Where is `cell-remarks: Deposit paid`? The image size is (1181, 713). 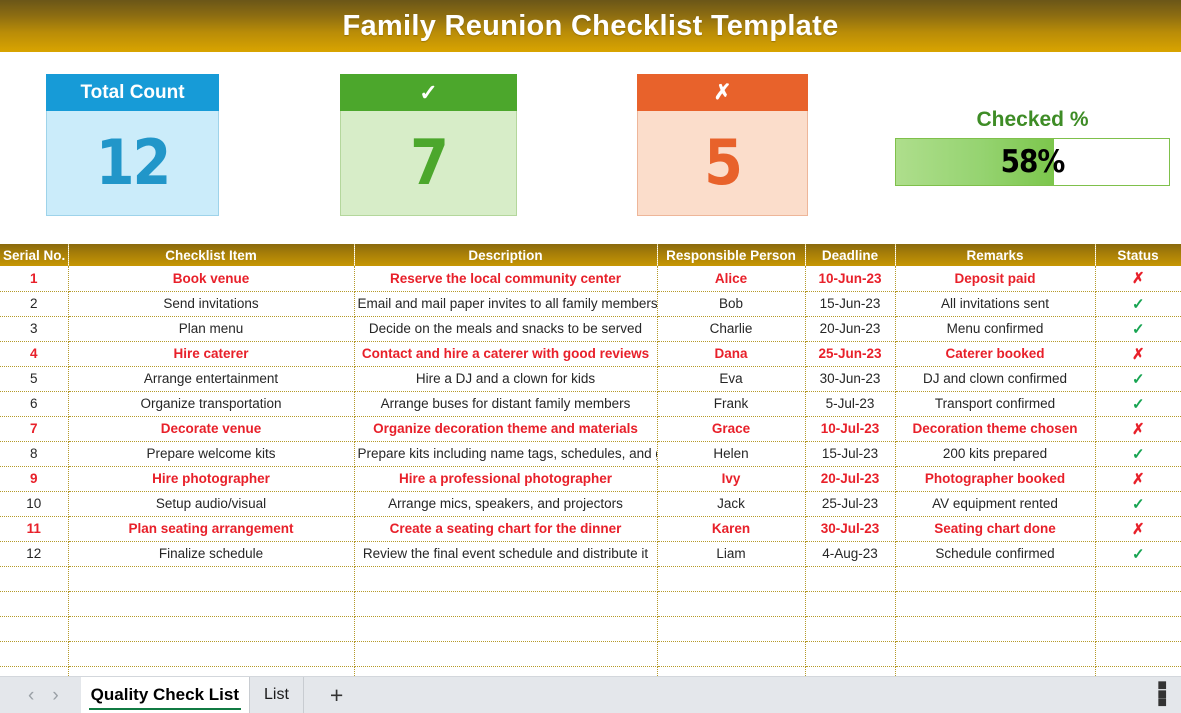 cell-remarks: Deposit paid is located at coordinates (995, 279).